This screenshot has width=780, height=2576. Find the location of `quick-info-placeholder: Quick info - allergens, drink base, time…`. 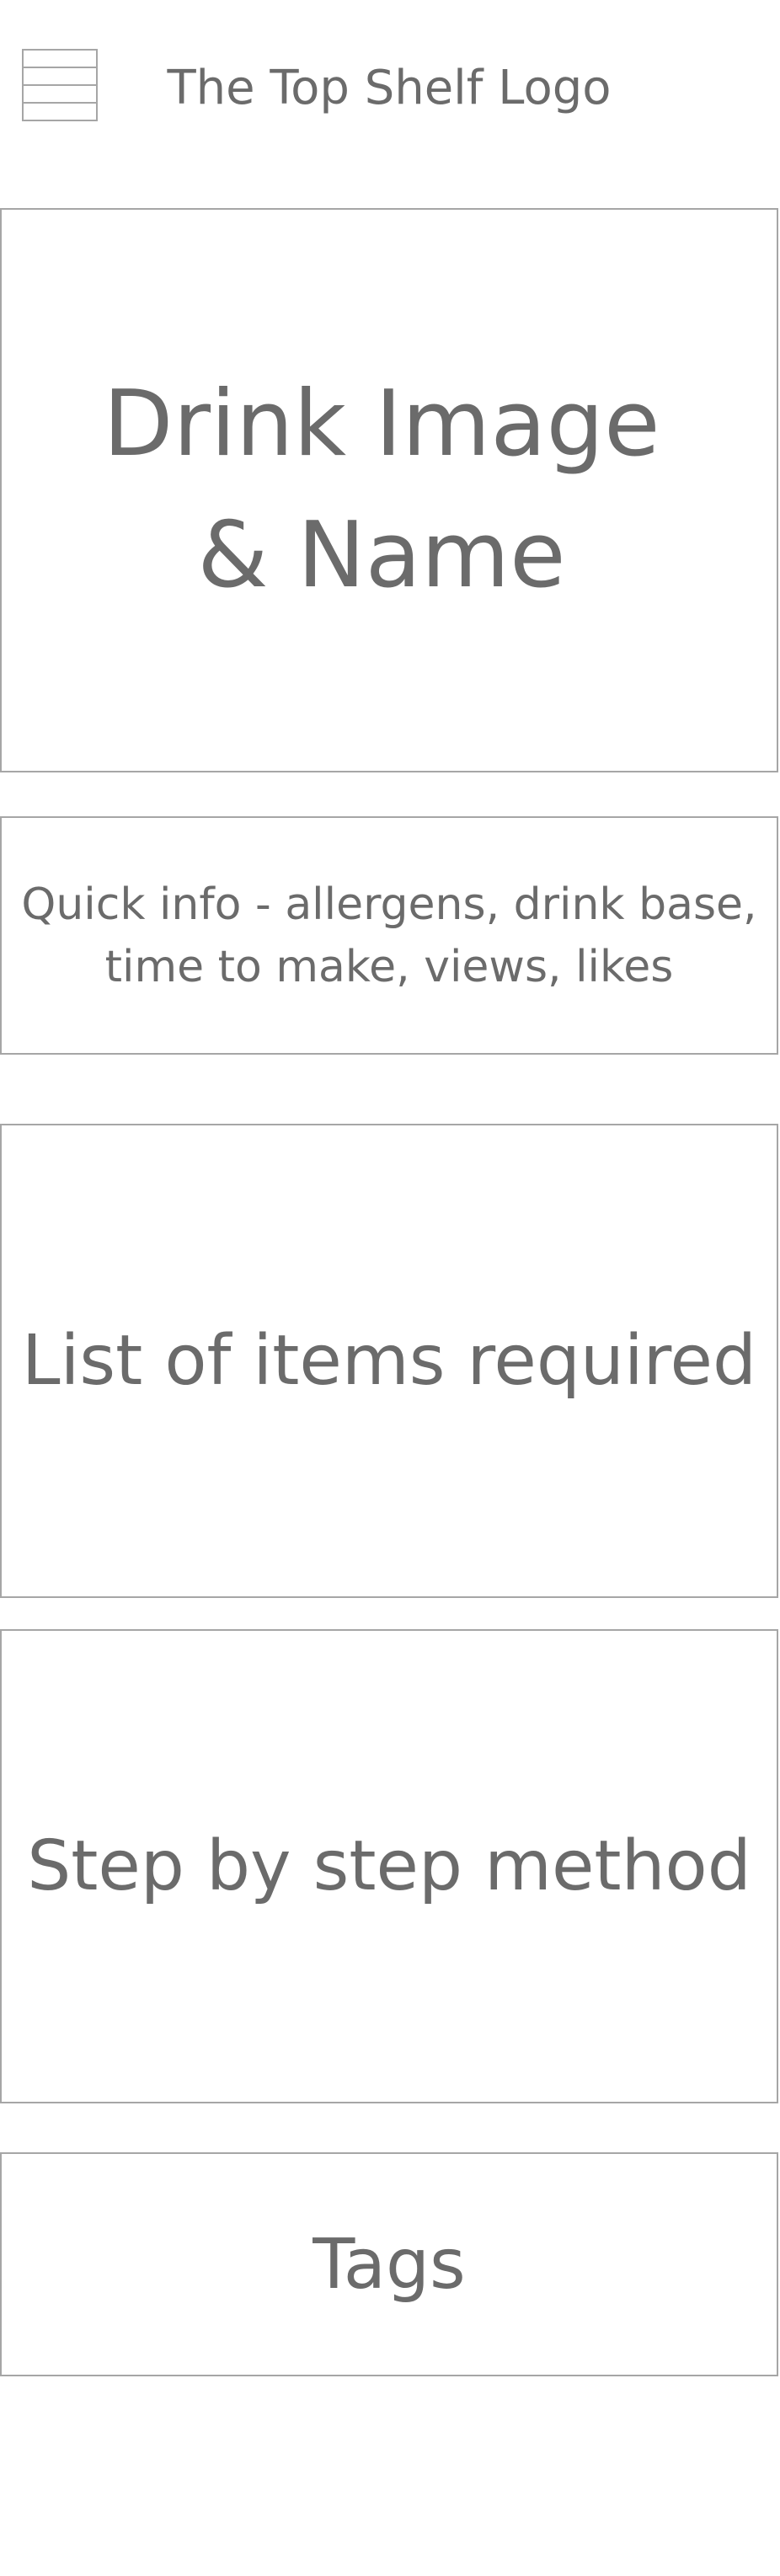

quick-info-placeholder: Quick info - allergens, drink base, time… is located at coordinates (389, 935).